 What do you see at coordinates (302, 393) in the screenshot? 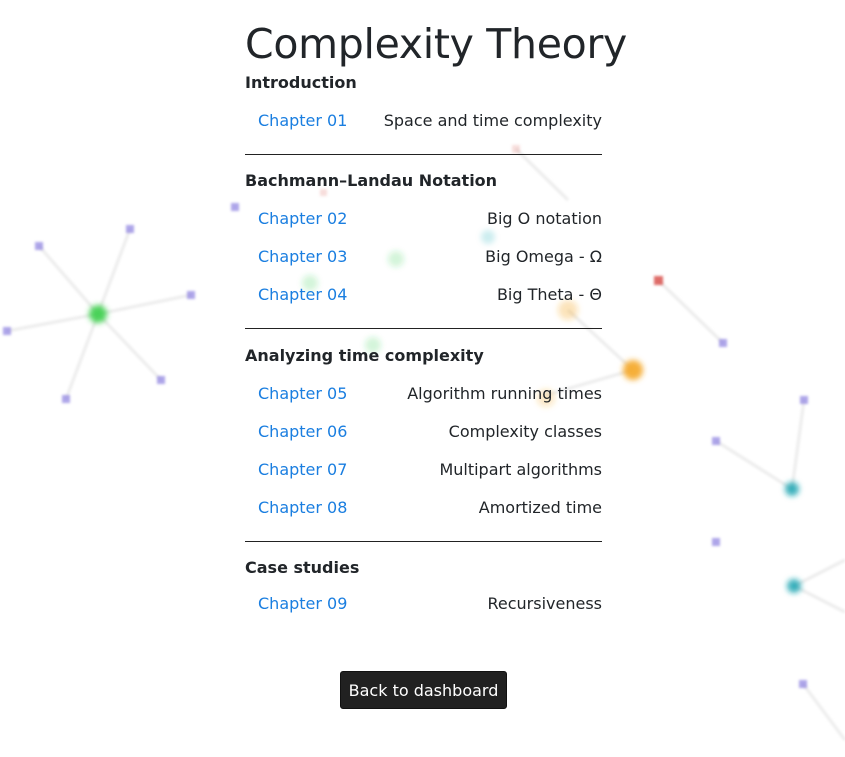
I see `chapter-link-05: Chapter 05` at bounding box center [302, 393].